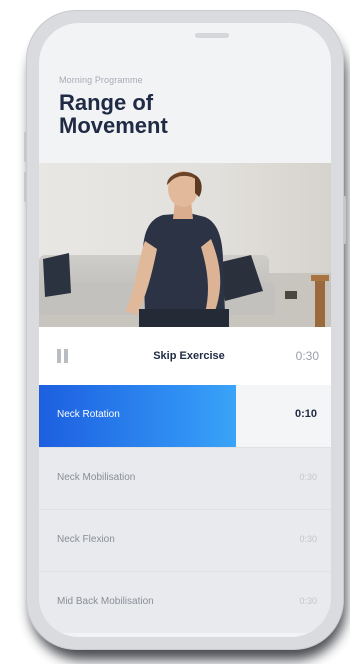  What do you see at coordinates (88, 414) in the screenshot?
I see `exercise-label: Neck Rotation` at bounding box center [88, 414].